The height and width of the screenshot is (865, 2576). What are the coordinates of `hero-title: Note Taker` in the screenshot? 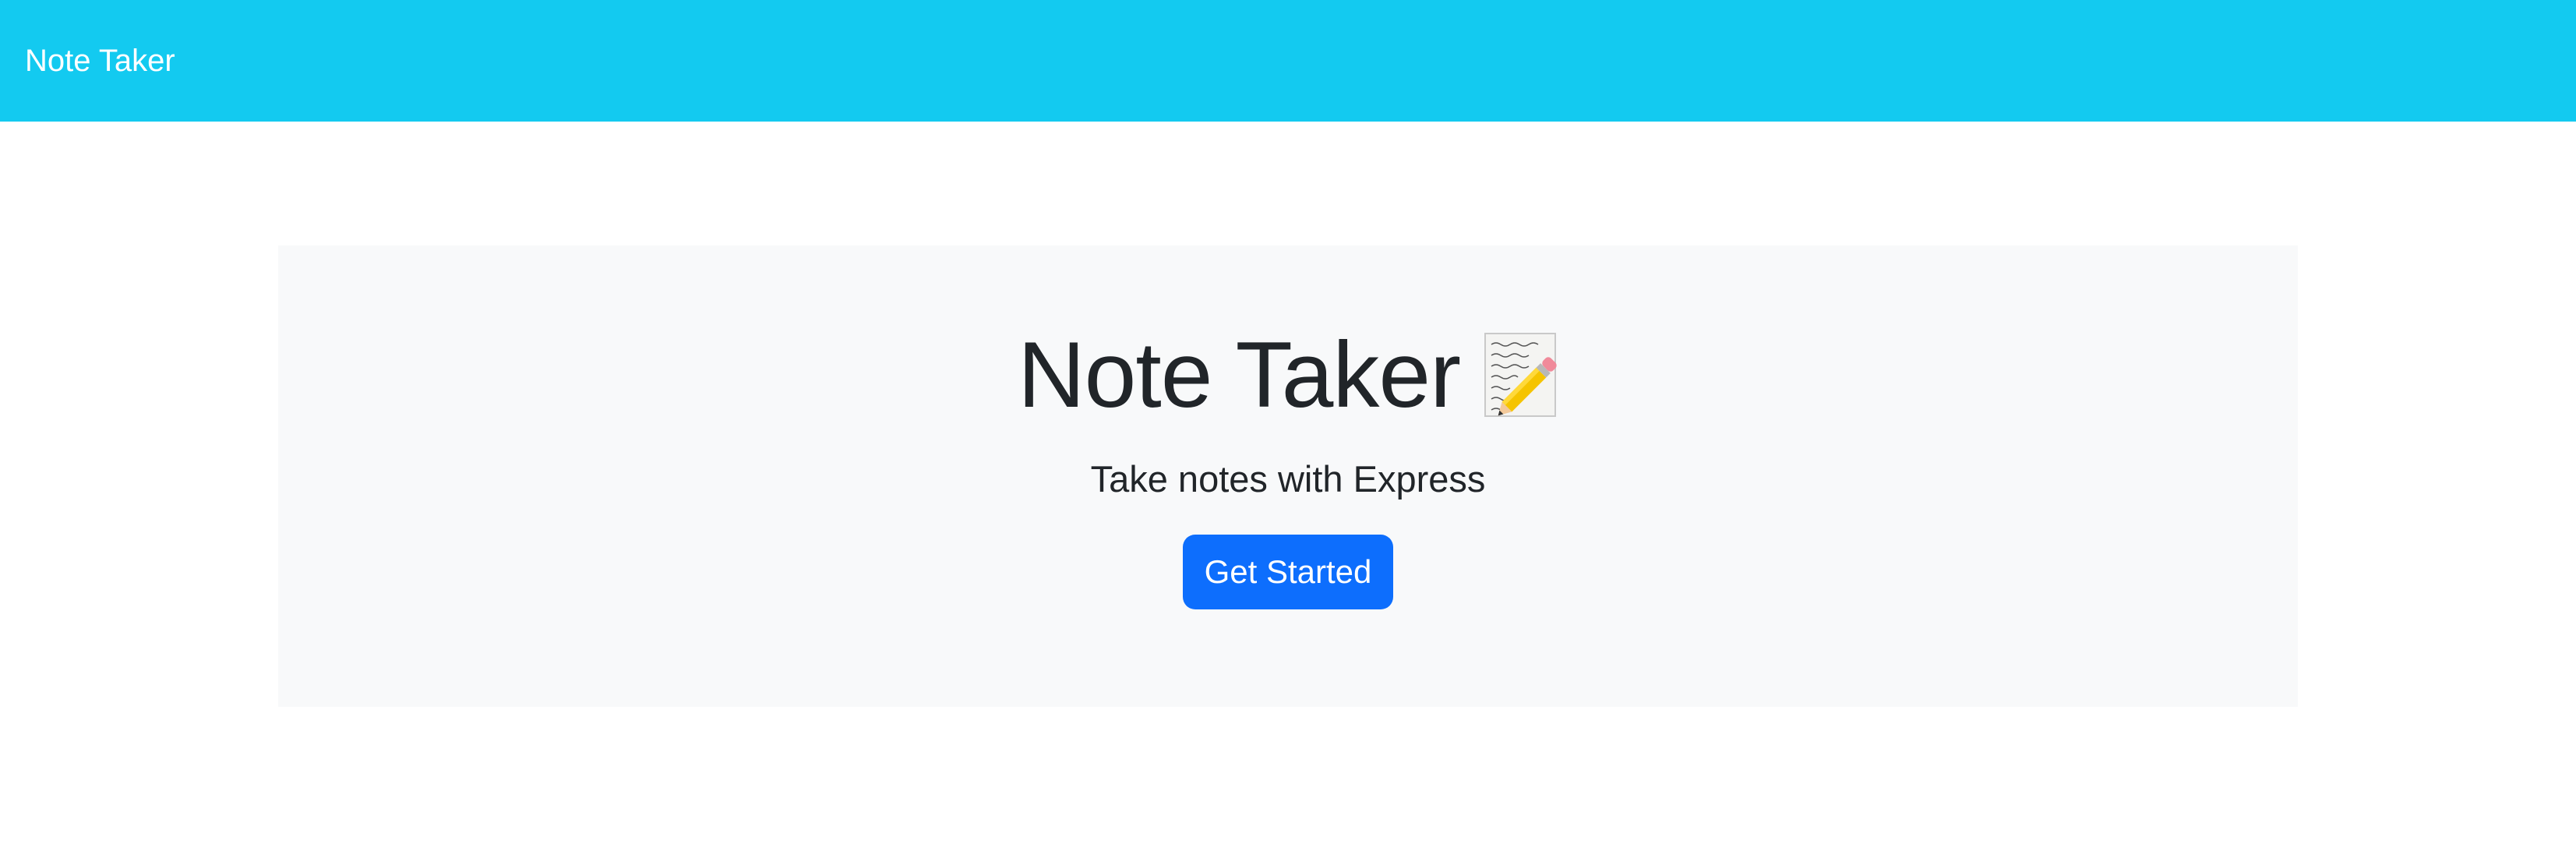 It's located at (1239, 375).